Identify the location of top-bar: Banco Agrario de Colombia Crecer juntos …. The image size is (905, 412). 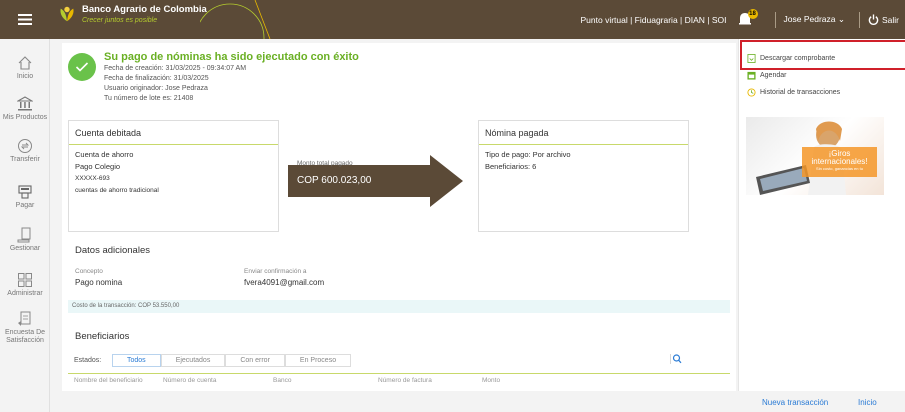
(452, 19).